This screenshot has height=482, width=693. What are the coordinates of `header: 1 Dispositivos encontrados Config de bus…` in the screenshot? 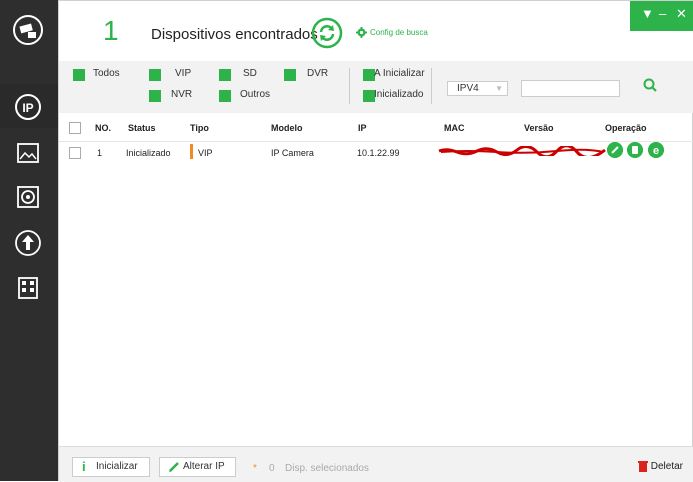 It's located at (376, 31).